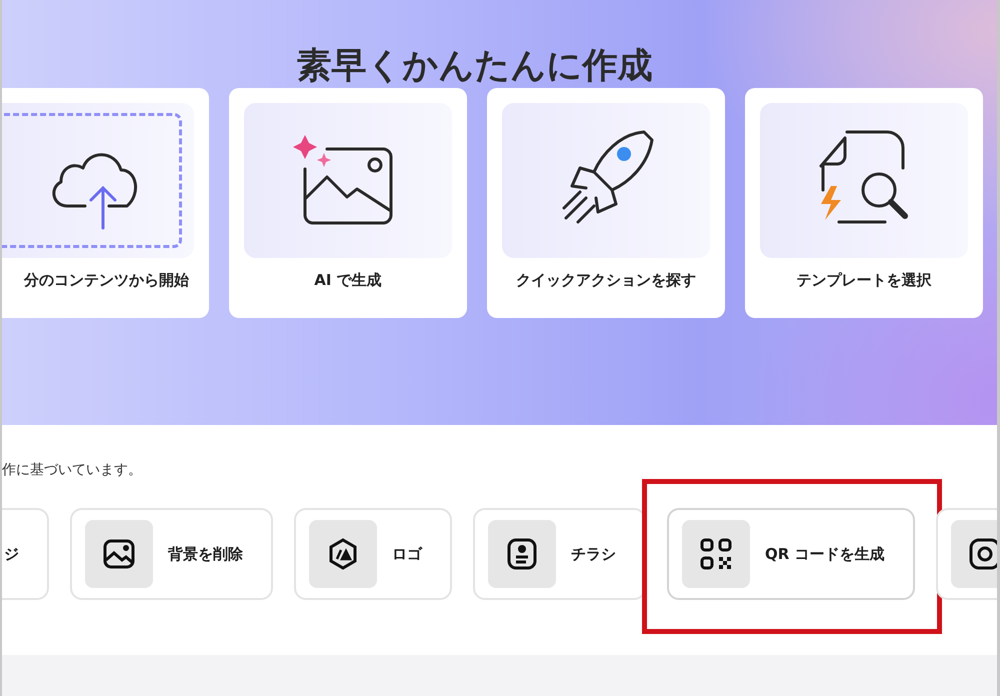  What do you see at coordinates (716, 554) in the screenshot?
I see `qr-code-icon` at bounding box center [716, 554].